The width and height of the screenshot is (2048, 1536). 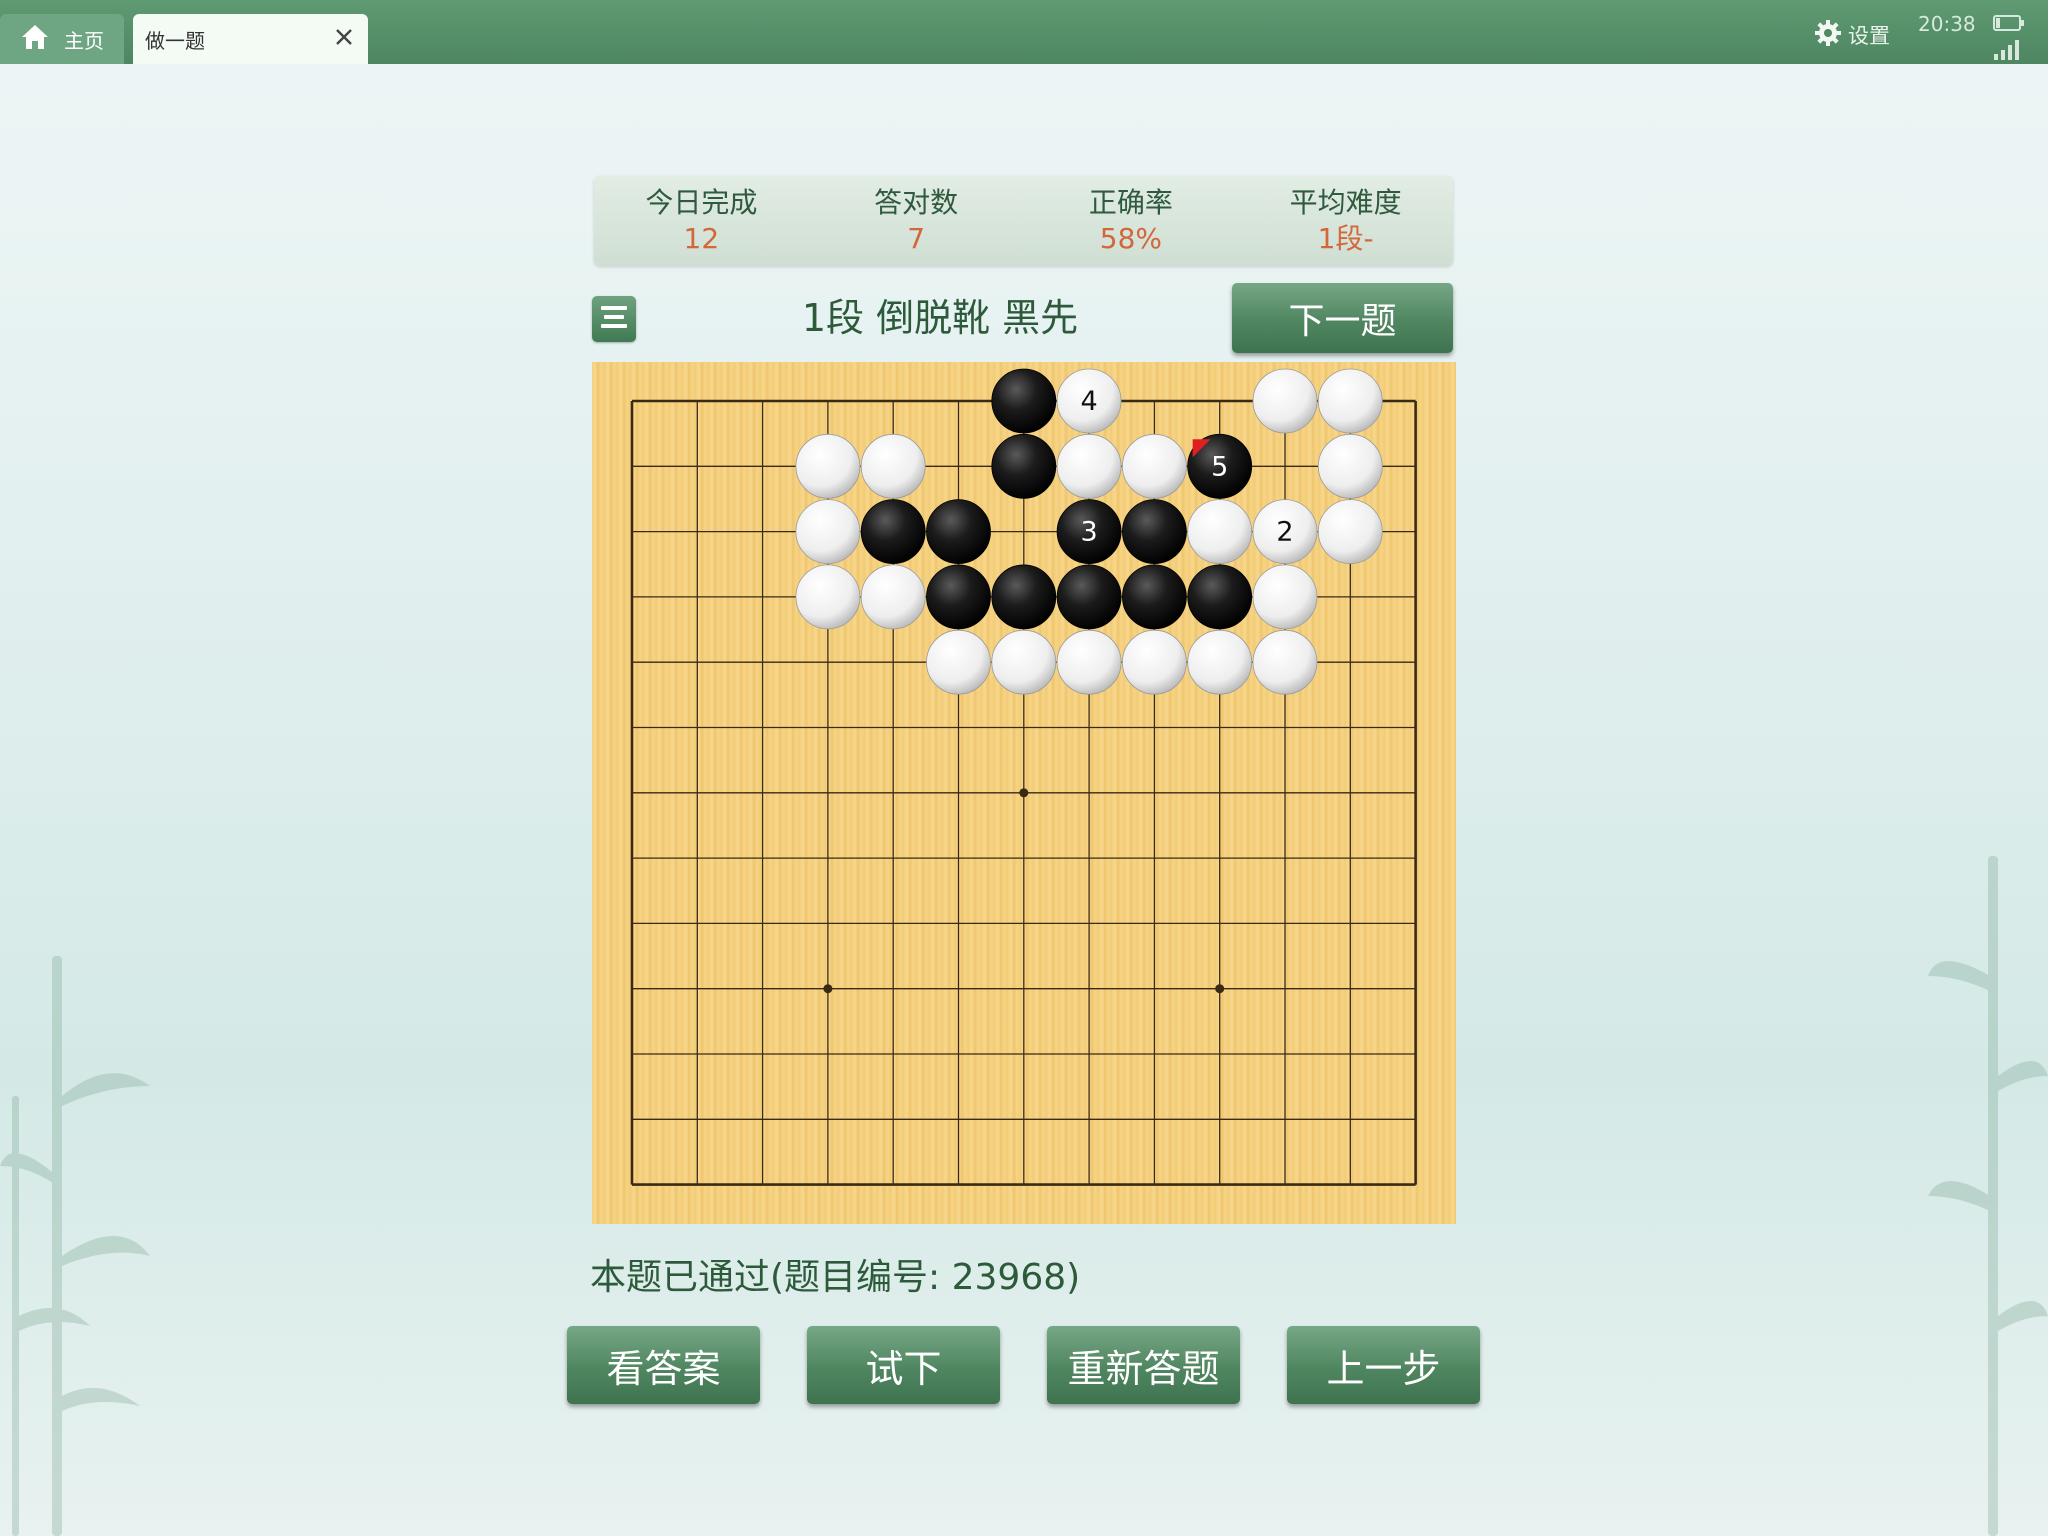 What do you see at coordinates (701, 238) in the screenshot?
I see `stat-value: 12` at bounding box center [701, 238].